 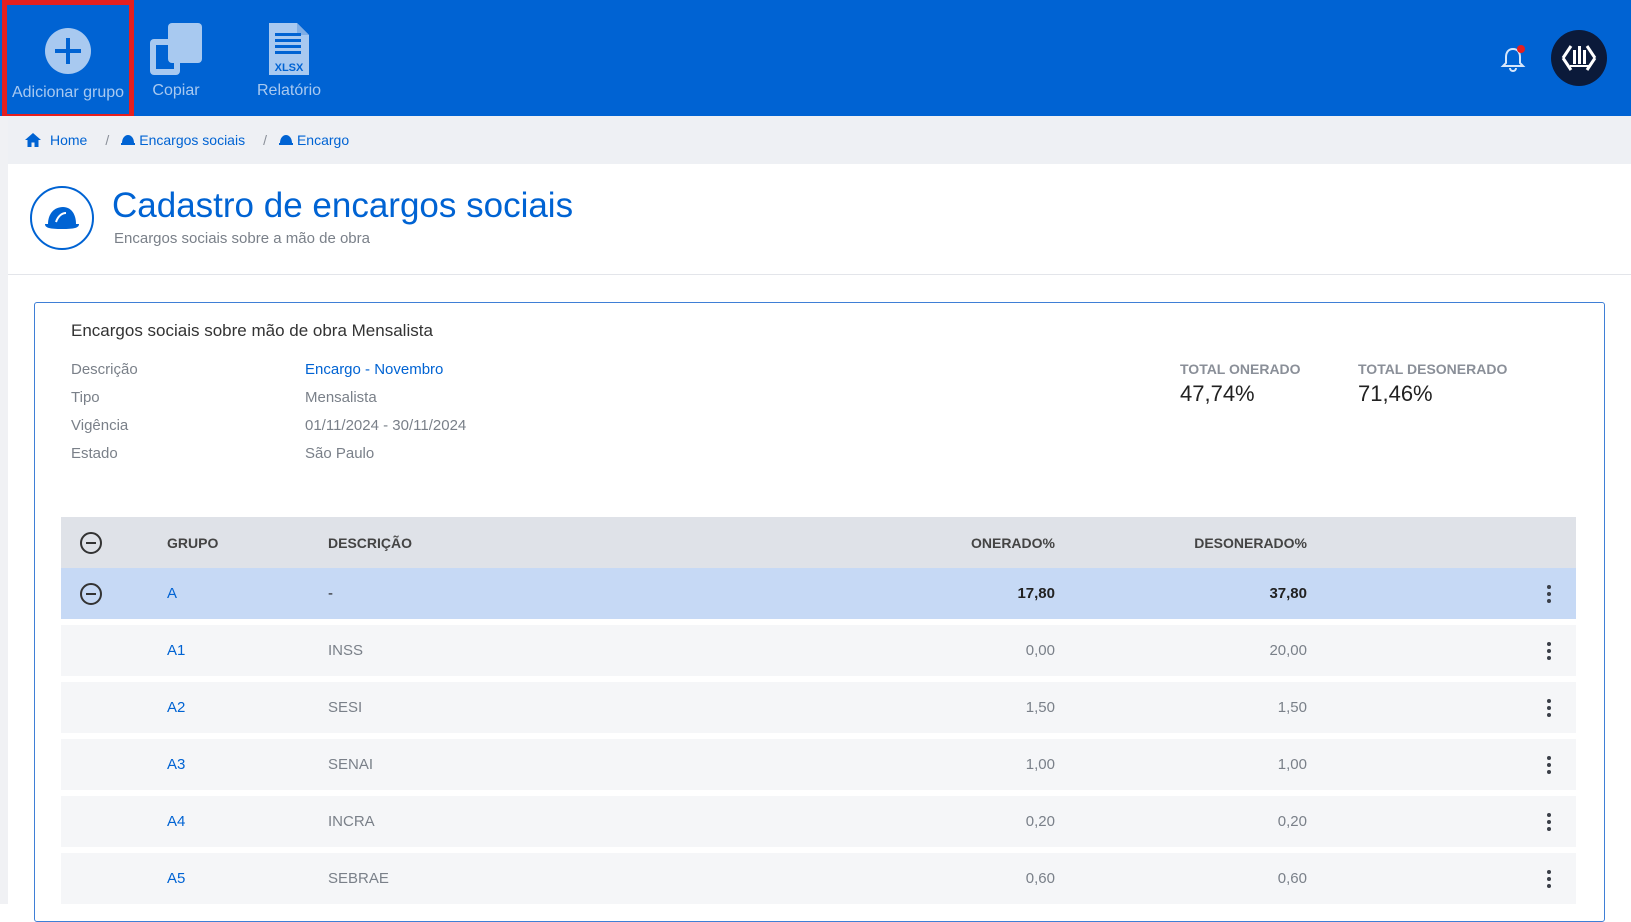 What do you see at coordinates (1292, 878) in the screenshot?
I see `row-desonerado: 0,60` at bounding box center [1292, 878].